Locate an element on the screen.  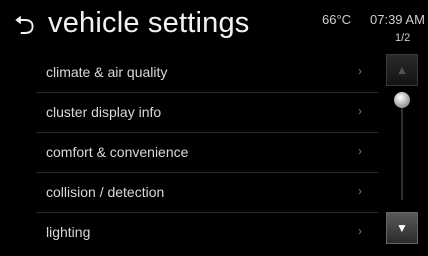
menu-item-label: lighting is located at coordinates (68, 232).